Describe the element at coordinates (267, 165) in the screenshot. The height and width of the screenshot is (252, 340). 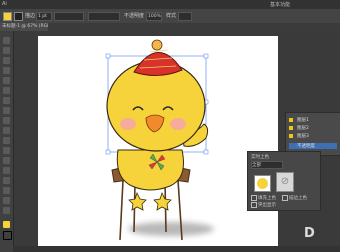
I see `mode-dropdown: 全部` at that location.